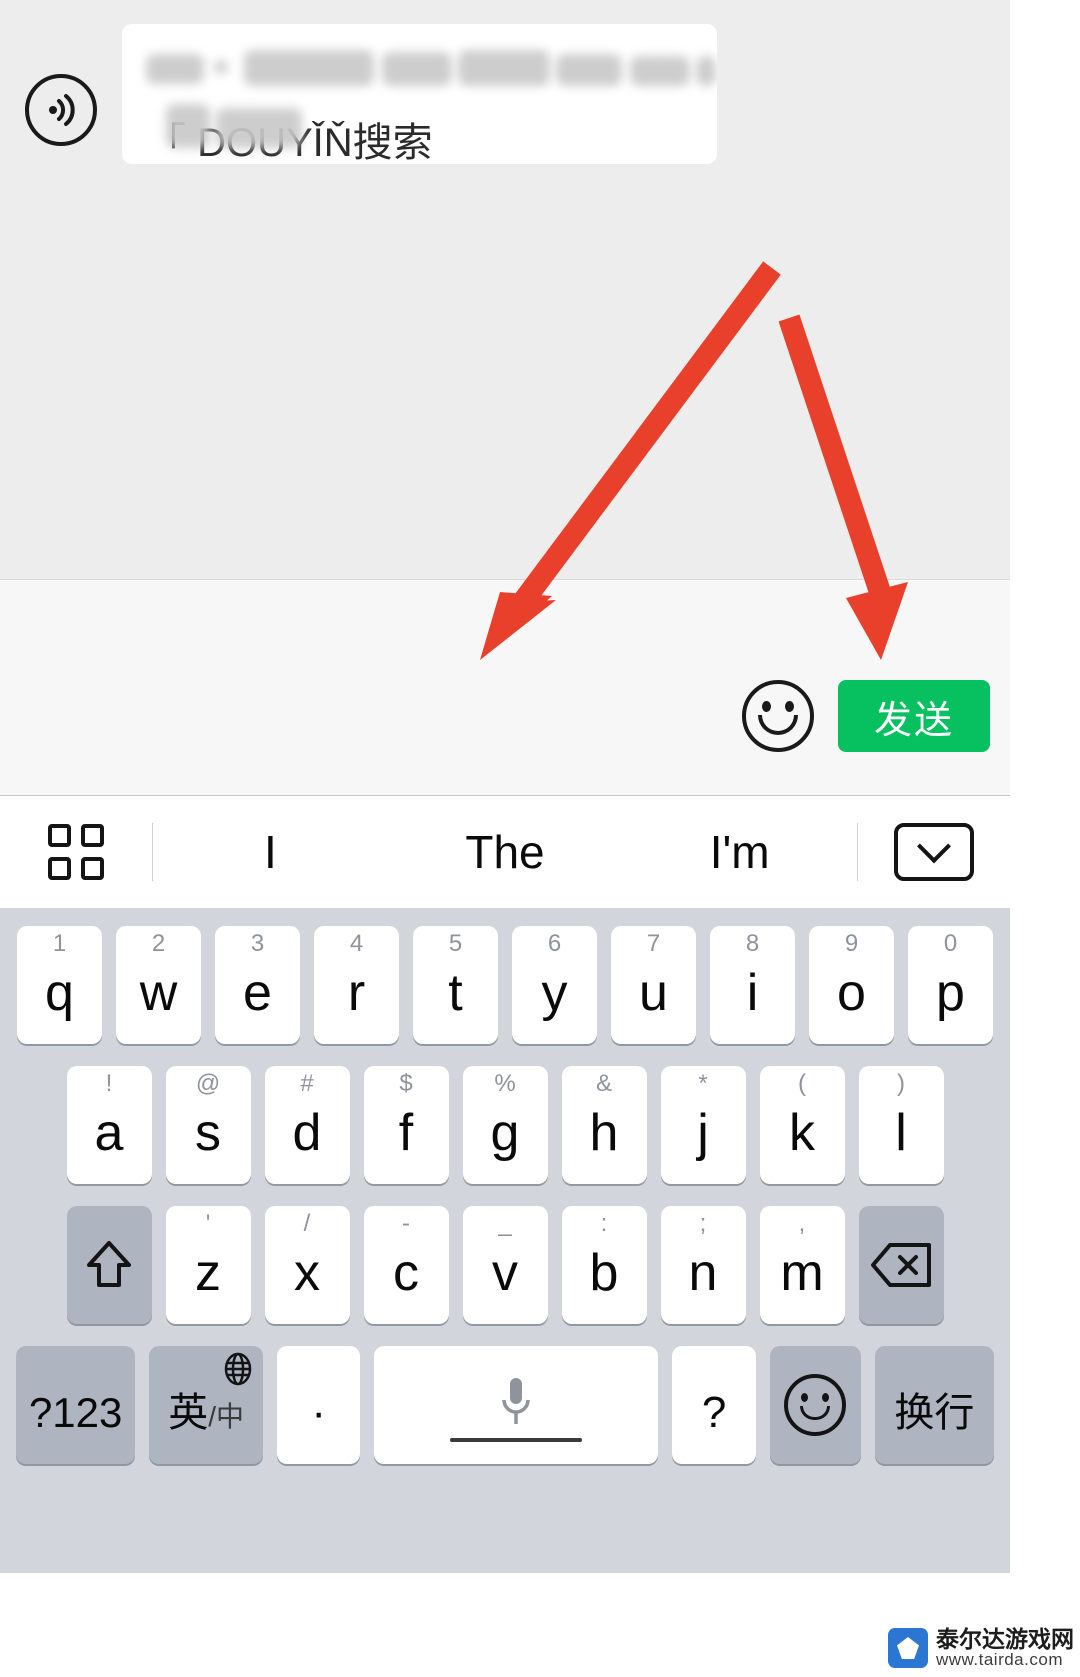 The height and width of the screenshot is (1677, 1080). I want to click on key-e: 3e, so click(257, 985).